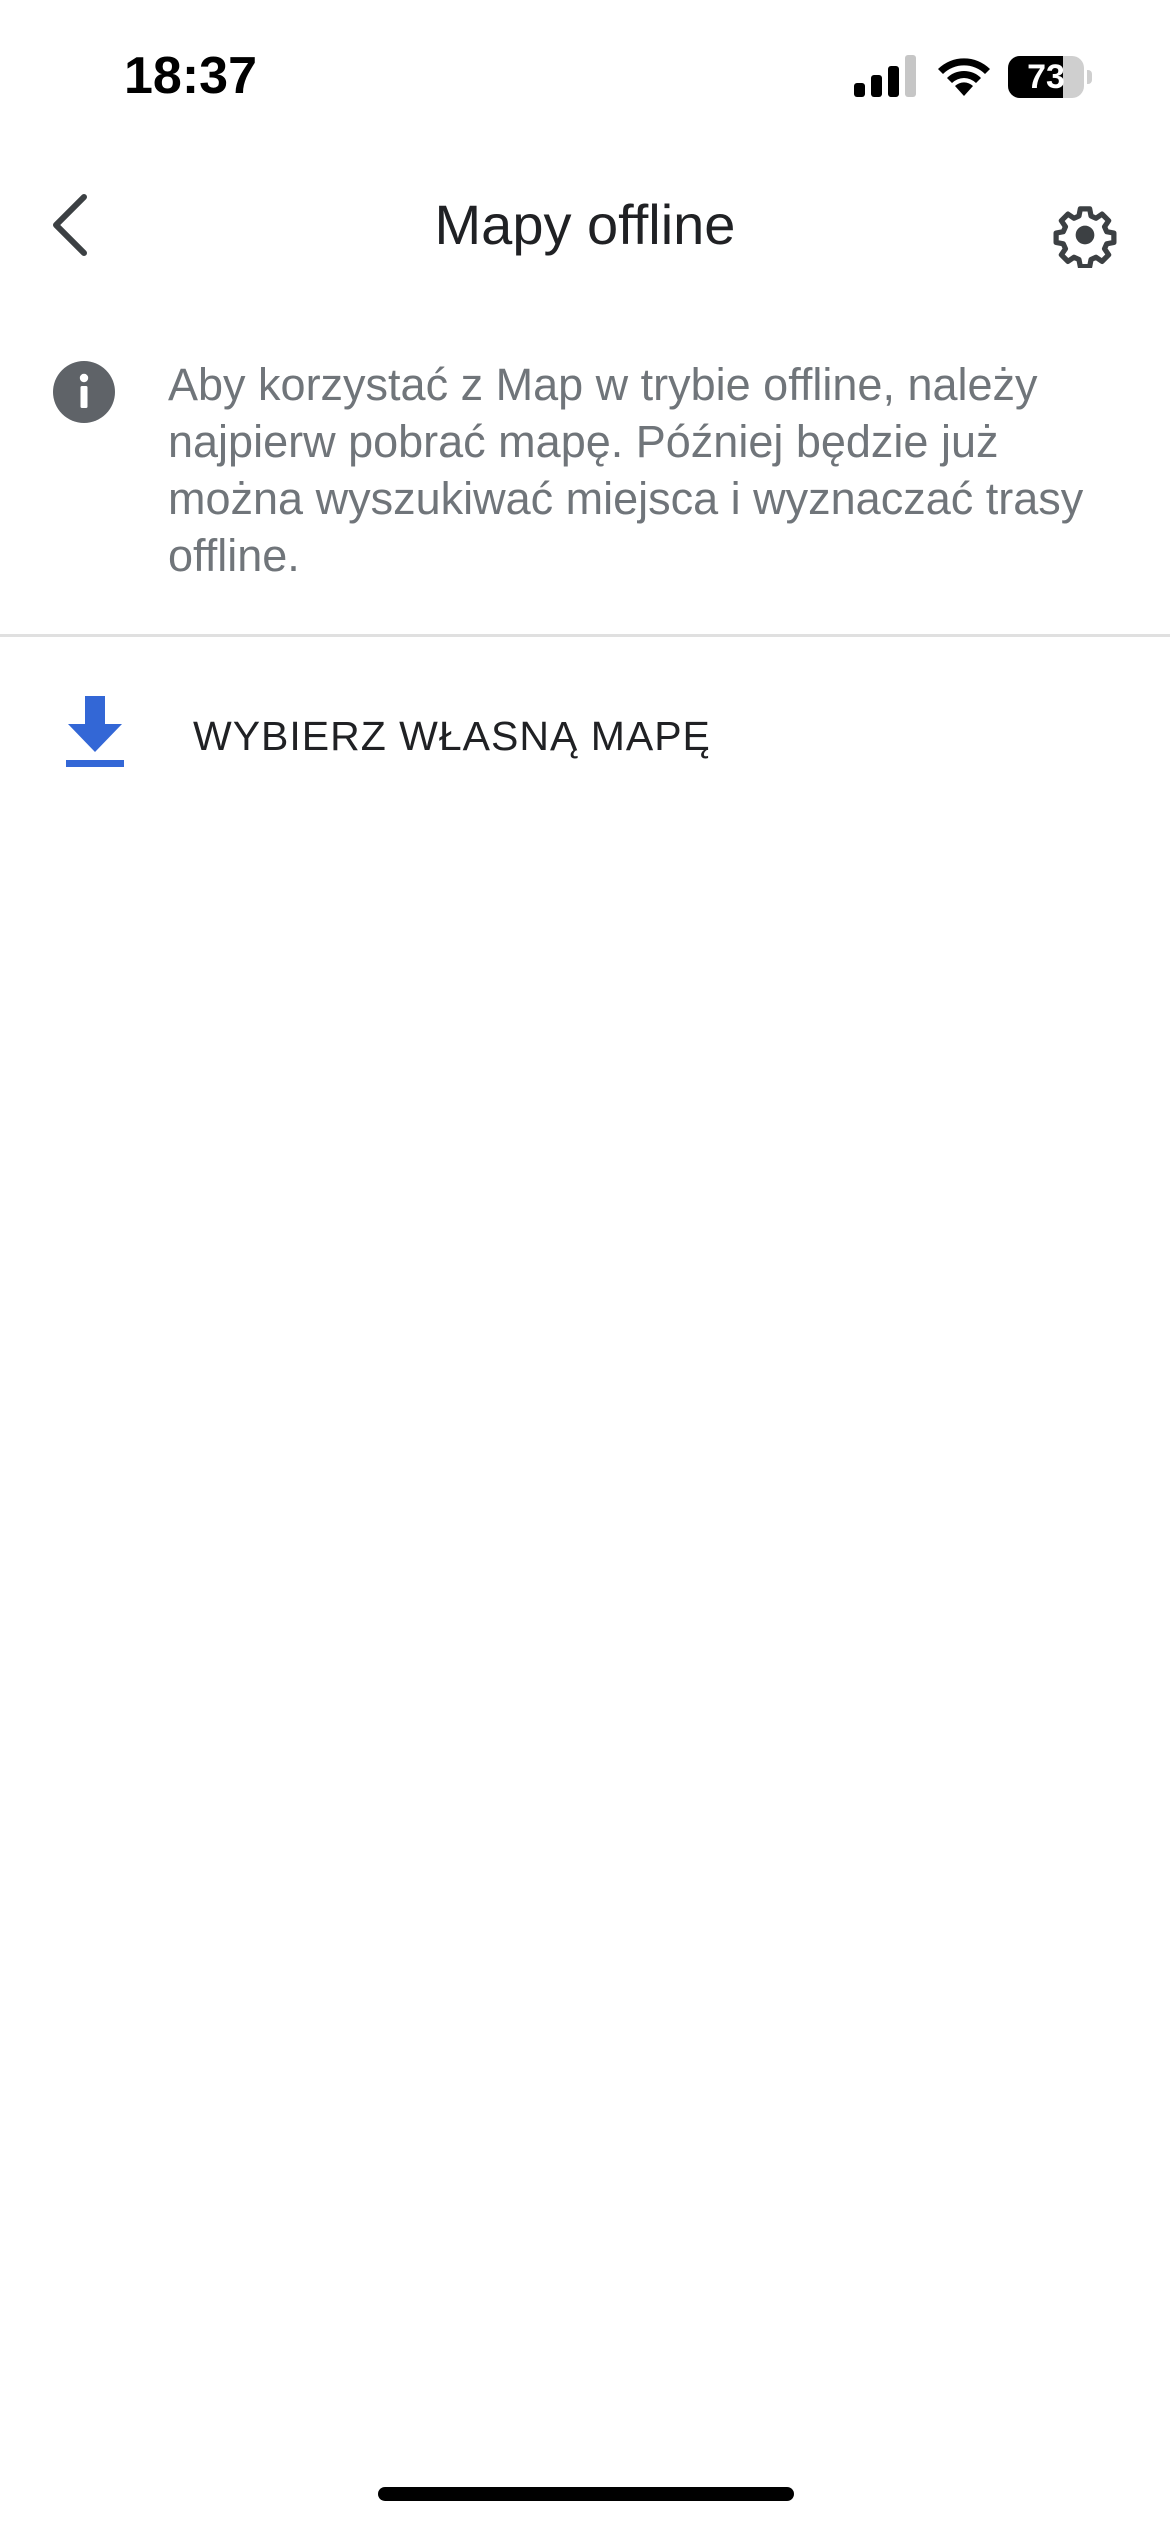 The height and width of the screenshot is (2532, 1170). What do you see at coordinates (452, 736) in the screenshot?
I see `select-own-map-label: WYBIERZ WŁASNĄ MAPĘ` at bounding box center [452, 736].